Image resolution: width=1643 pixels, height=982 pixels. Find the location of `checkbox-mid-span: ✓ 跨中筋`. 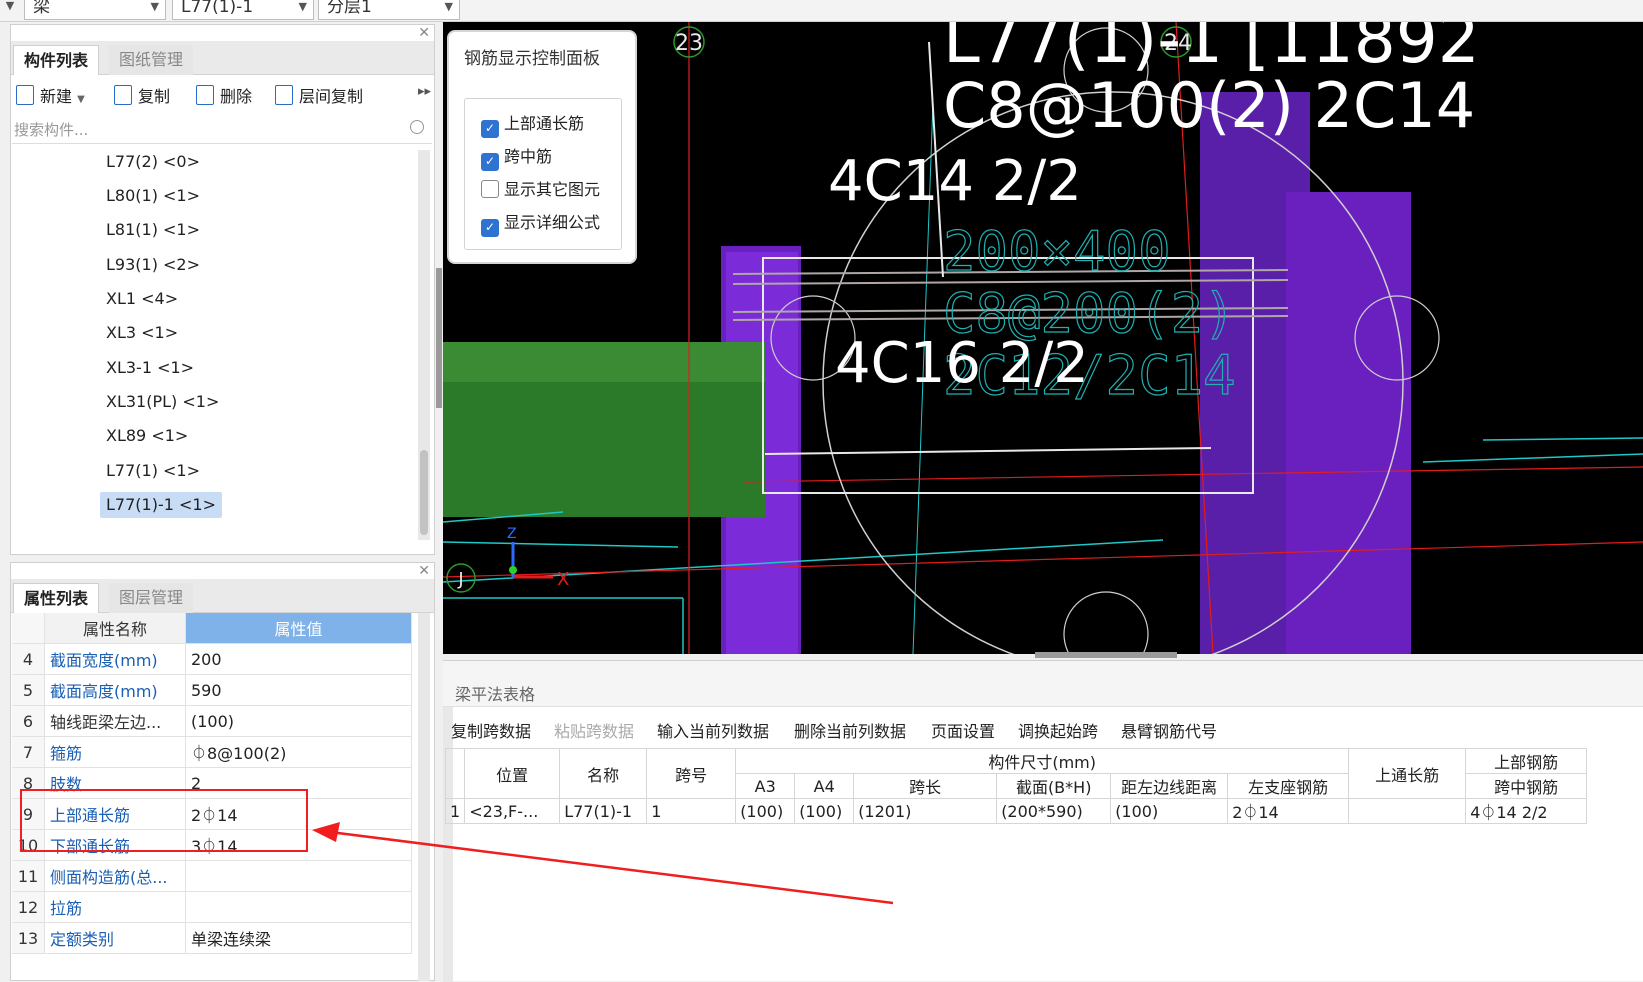

checkbox-mid-span: ✓ 跨中筋 is located at coordinates (517, 158).